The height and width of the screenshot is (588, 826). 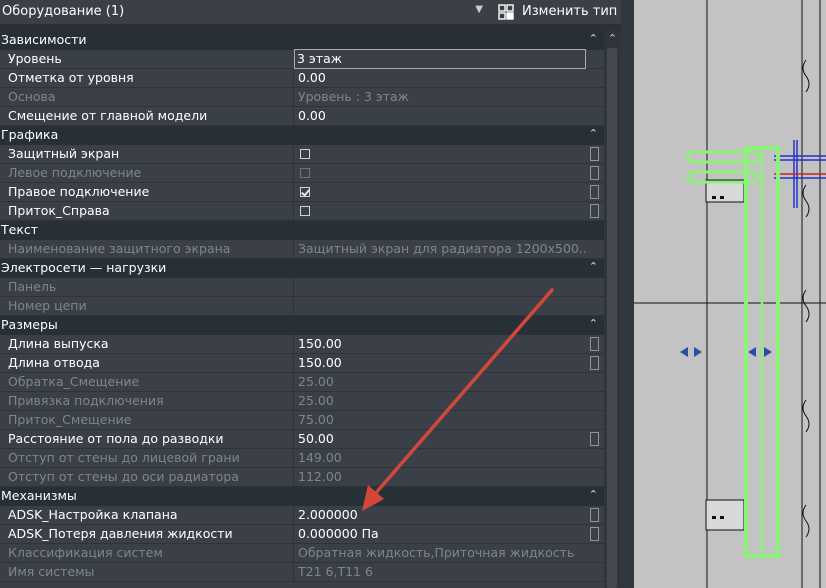 I want to click on edit-type-button: Изменить тип, so click(x=557, y=12).